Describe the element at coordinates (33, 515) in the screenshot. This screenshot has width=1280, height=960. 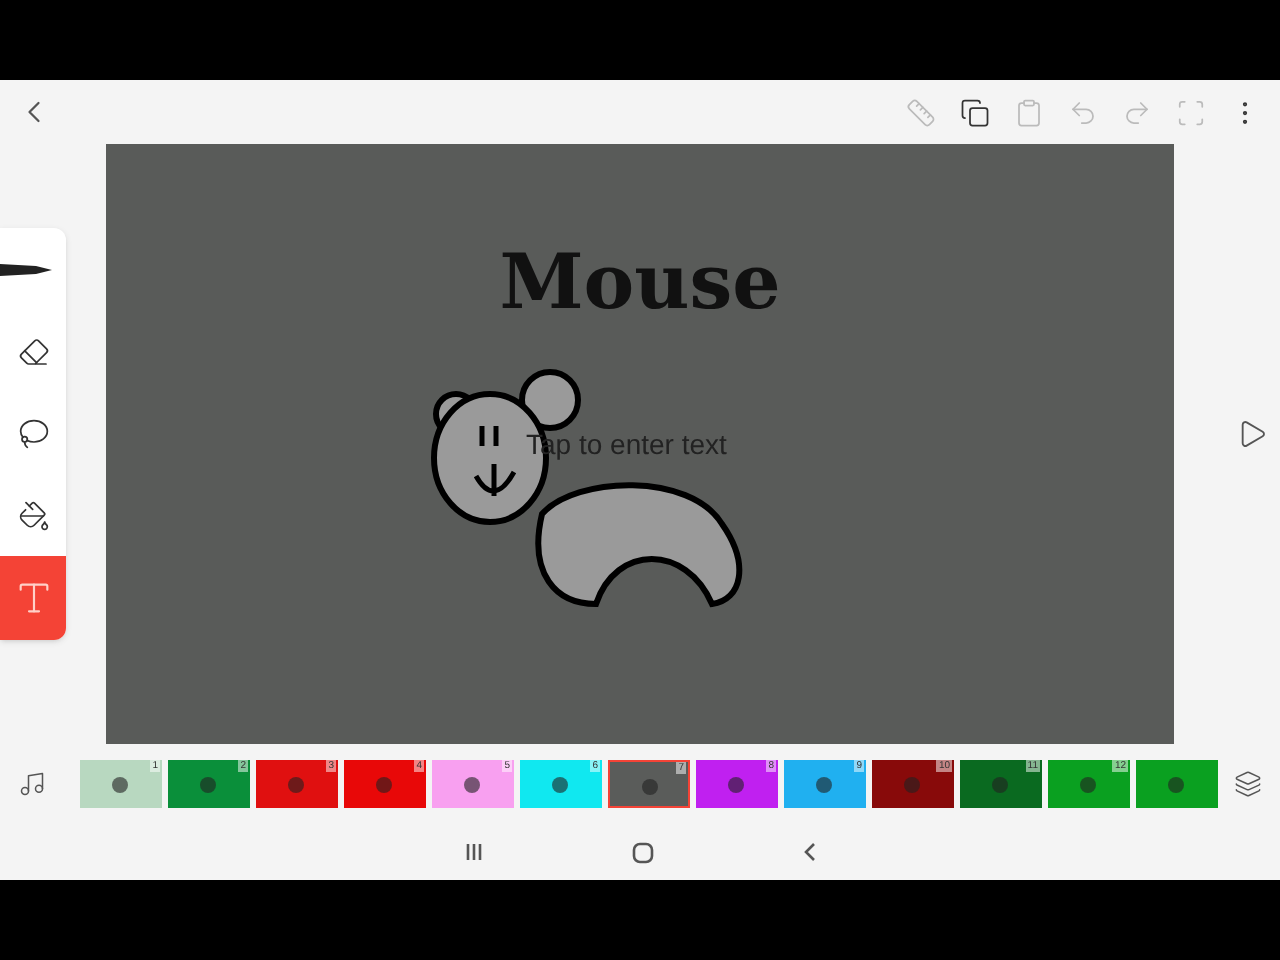
I see `fill-icon` at that location.